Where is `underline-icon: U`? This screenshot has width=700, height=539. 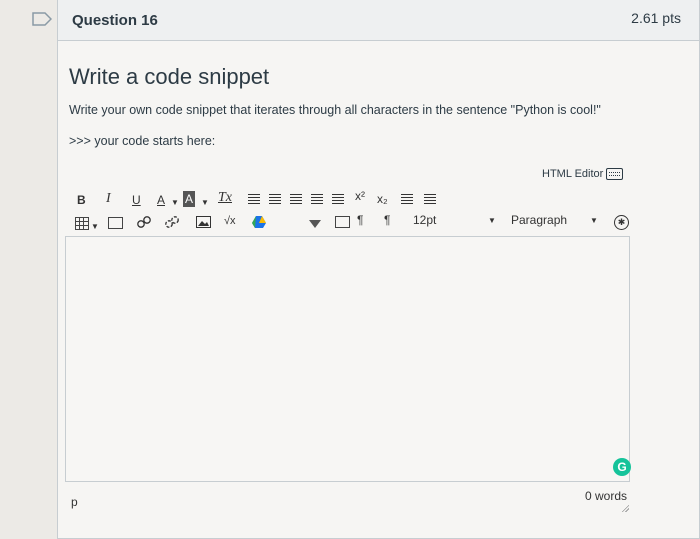 underline-icon: U is located at coordinates (136, 200).